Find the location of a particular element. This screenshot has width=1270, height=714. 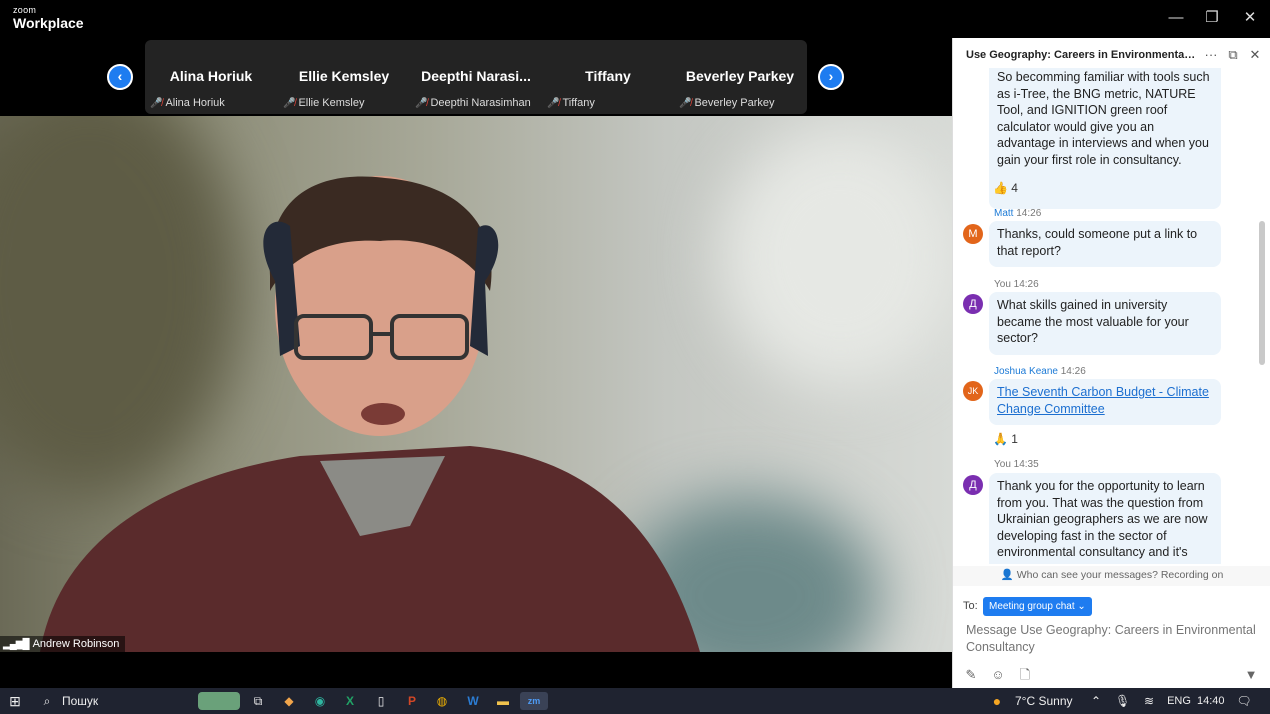

message-sender: Matt 14:26 is located at coordinates (1017, 213).